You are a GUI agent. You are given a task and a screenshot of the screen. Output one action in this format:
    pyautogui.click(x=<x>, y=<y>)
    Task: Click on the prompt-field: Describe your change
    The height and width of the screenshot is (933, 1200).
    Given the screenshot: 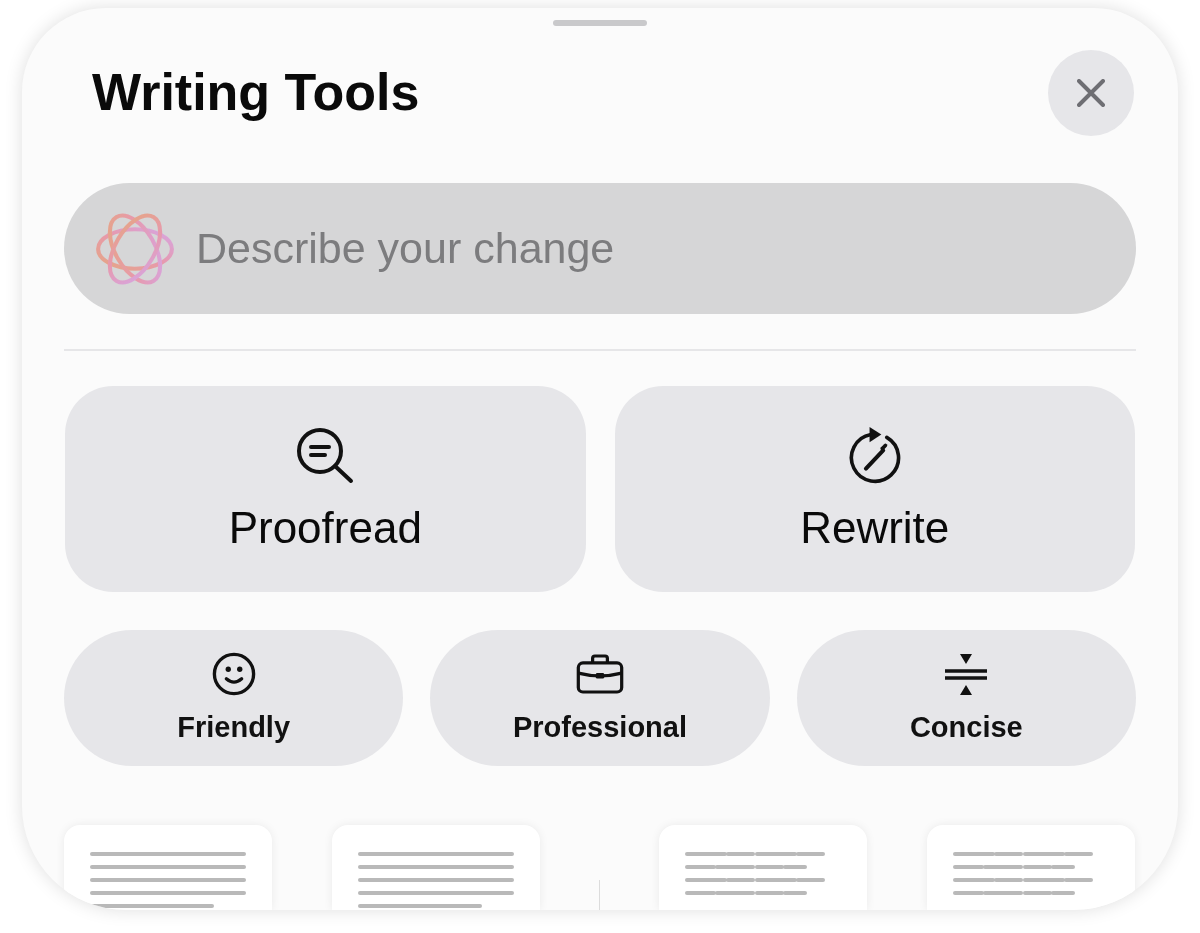 What is the action you would take?
    pyautogui.click(x=600, y=248)
    